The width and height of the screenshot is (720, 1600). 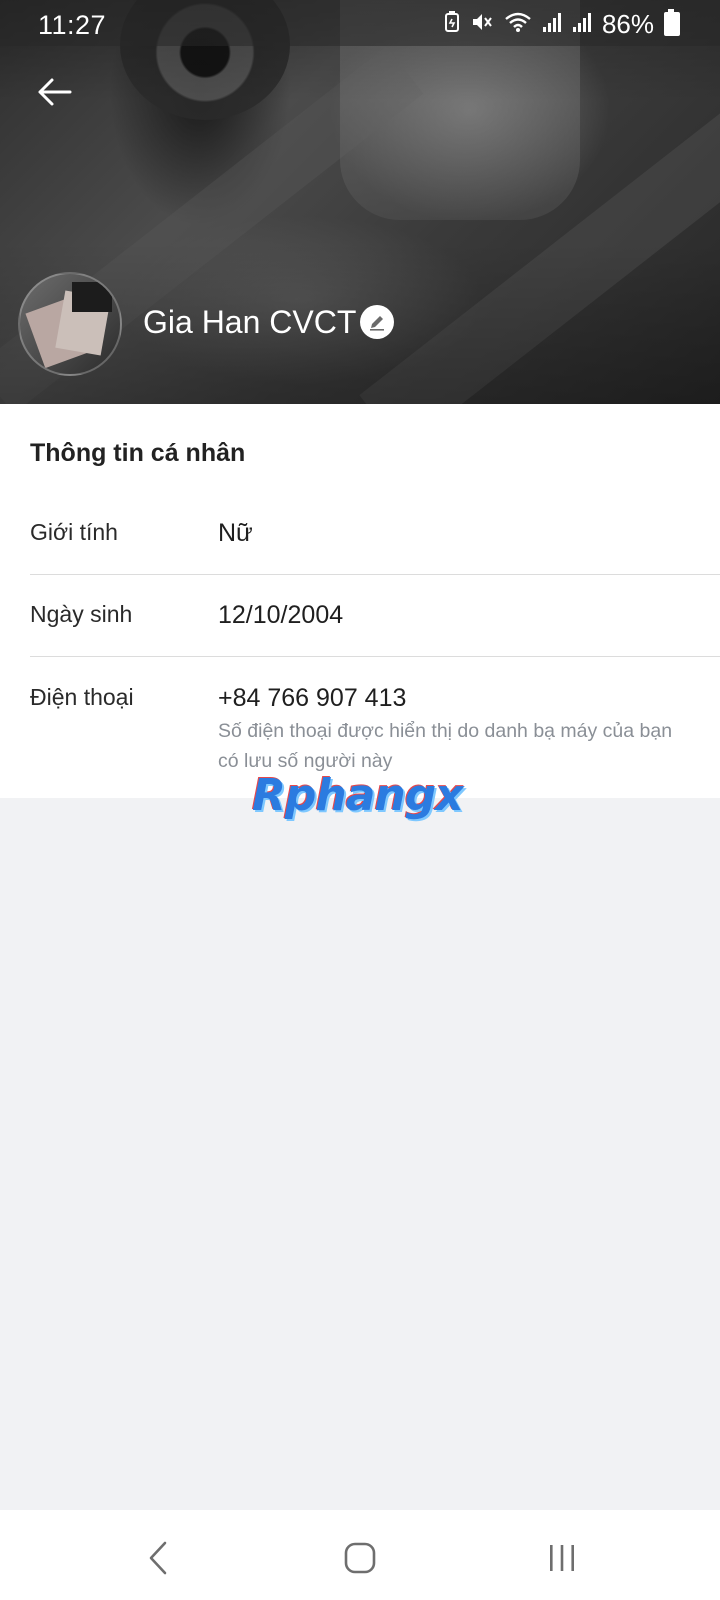 I want to click on phone-number: +84 766 907 413, so click(x=312, y=698).